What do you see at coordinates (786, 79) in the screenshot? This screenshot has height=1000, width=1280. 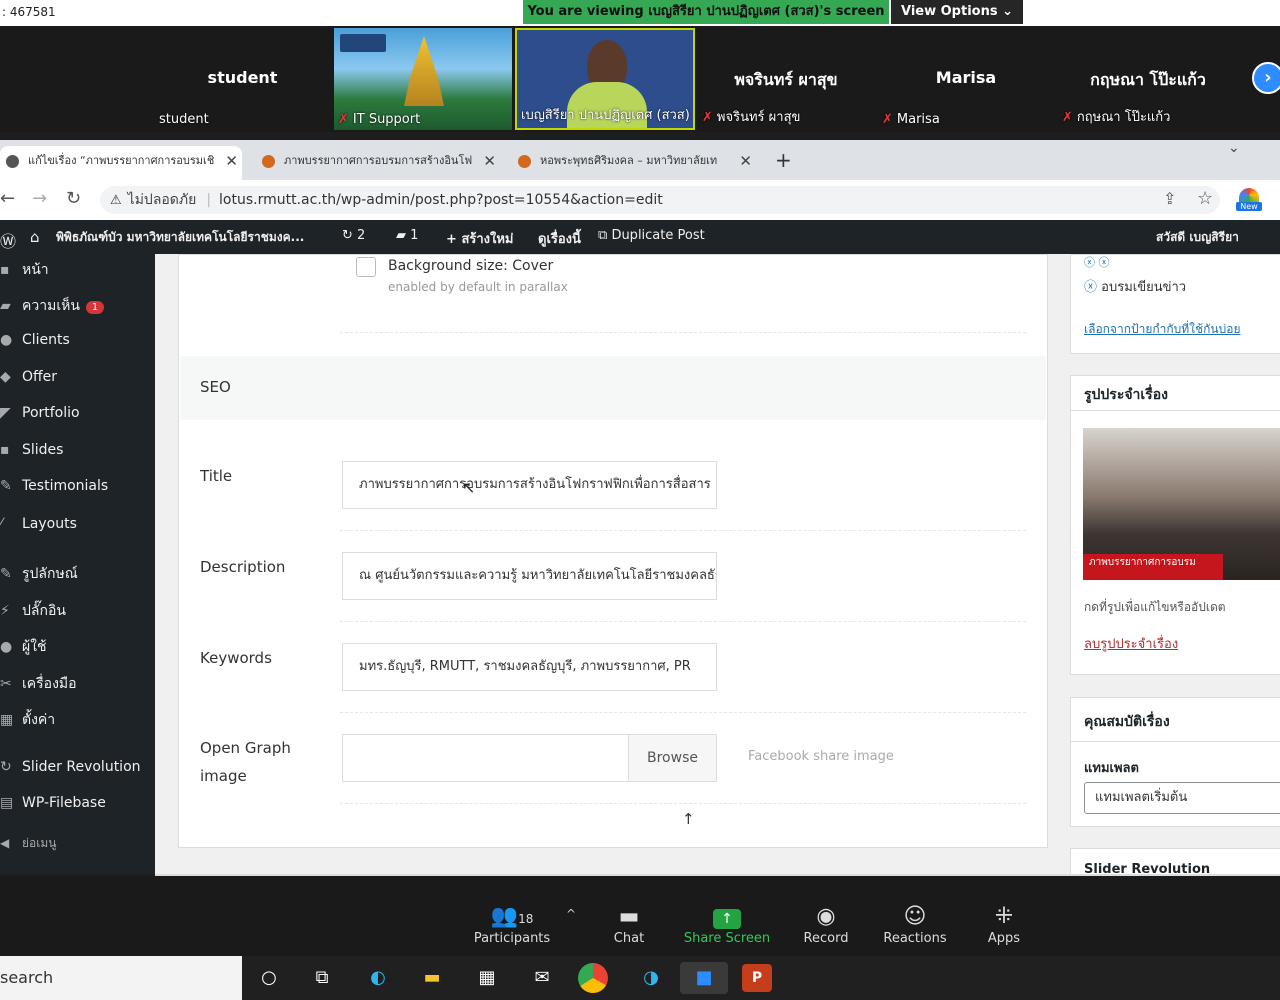 I see `participant-tile: พจรินทร์ ผาสุข ✗ พจรินทร์ ผาสุข` at bounding box center [786, 79].